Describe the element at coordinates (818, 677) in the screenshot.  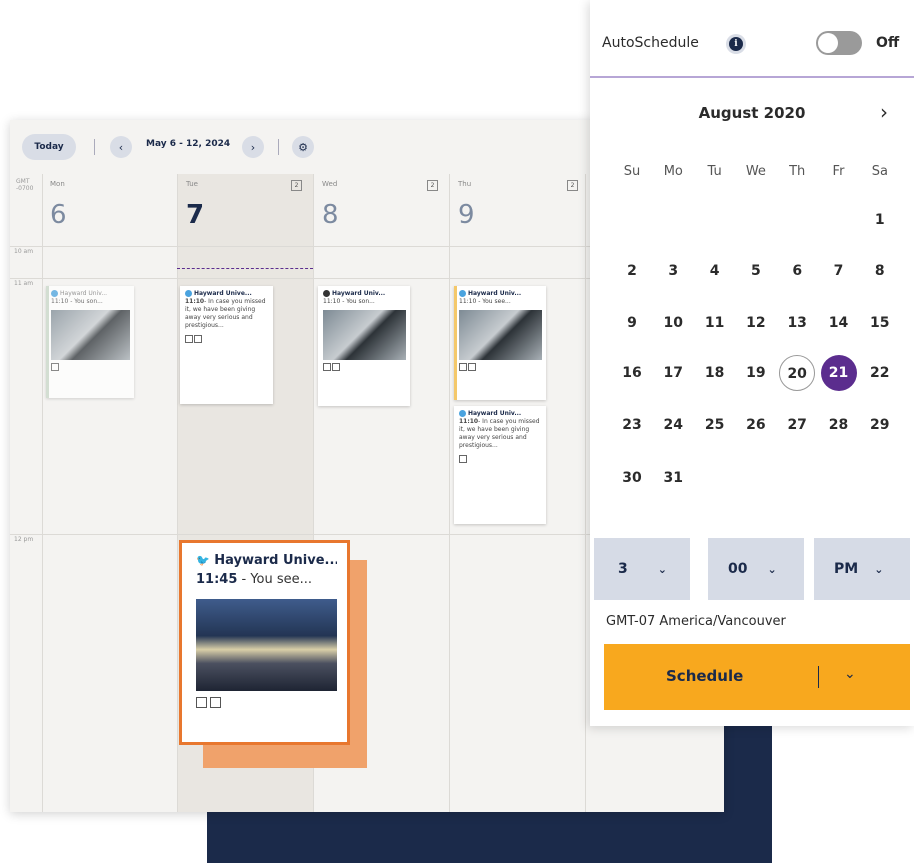
I see `button-divider` at that location.